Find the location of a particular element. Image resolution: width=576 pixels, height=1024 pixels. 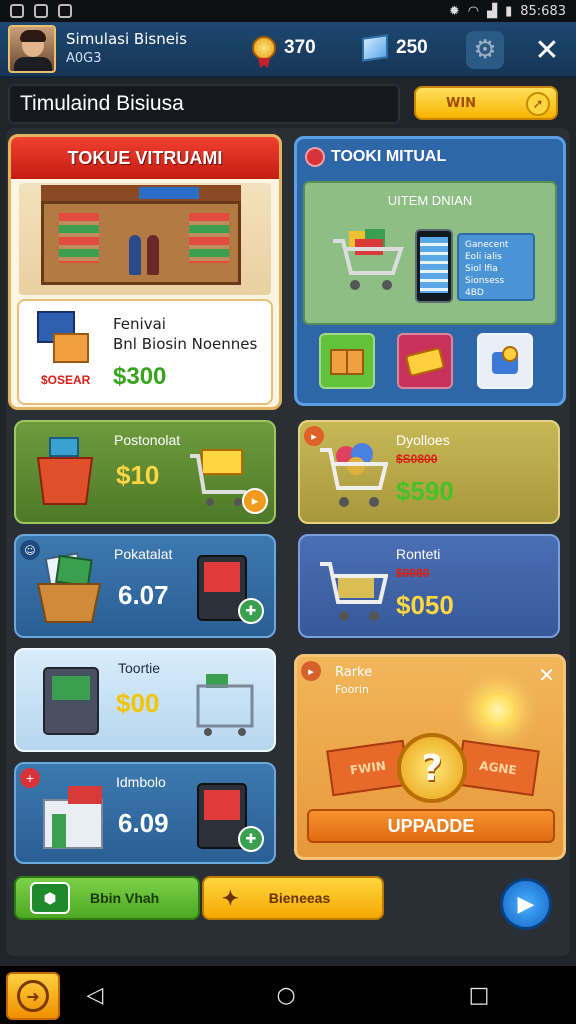

recents-icon: □ is located at coordinates (479, 995).